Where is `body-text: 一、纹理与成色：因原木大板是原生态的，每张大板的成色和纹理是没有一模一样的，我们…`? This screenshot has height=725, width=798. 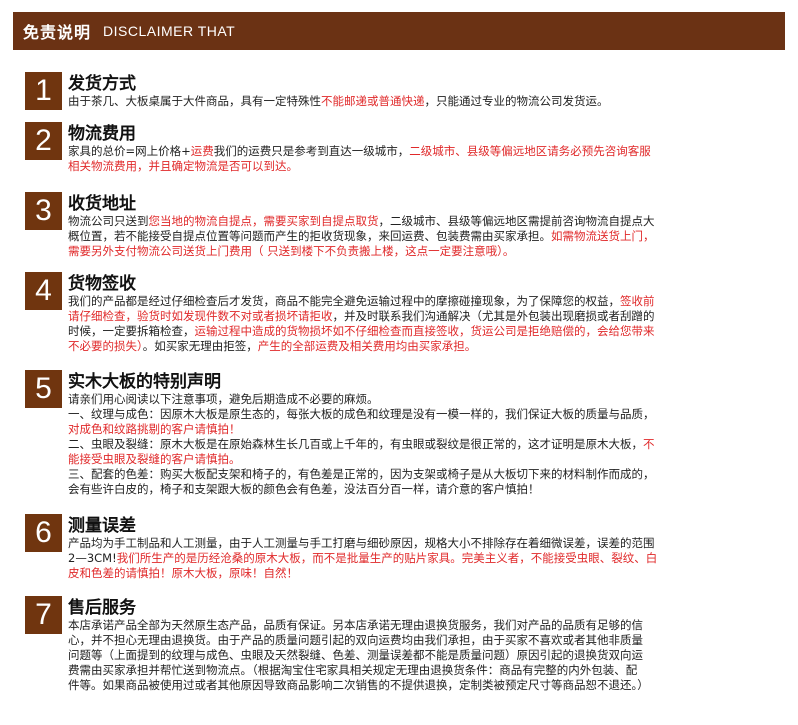 body-text: 一、纹理与成色：因原木大板是原生态的，每张大板的成色和纹理是没有一模一样的，我们… is located at coordinates (361, 414).